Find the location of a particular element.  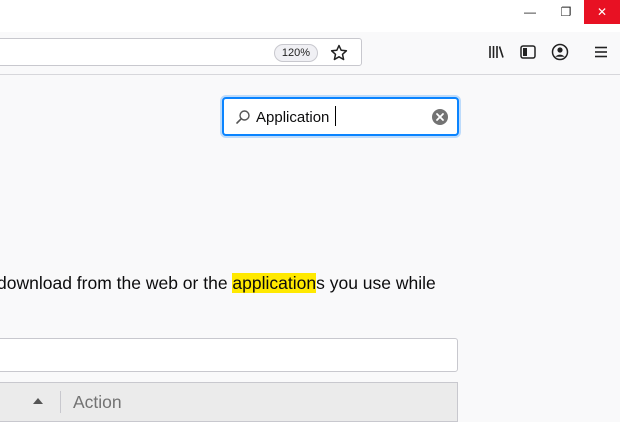

library-icon is located at coordinates (496, 52).